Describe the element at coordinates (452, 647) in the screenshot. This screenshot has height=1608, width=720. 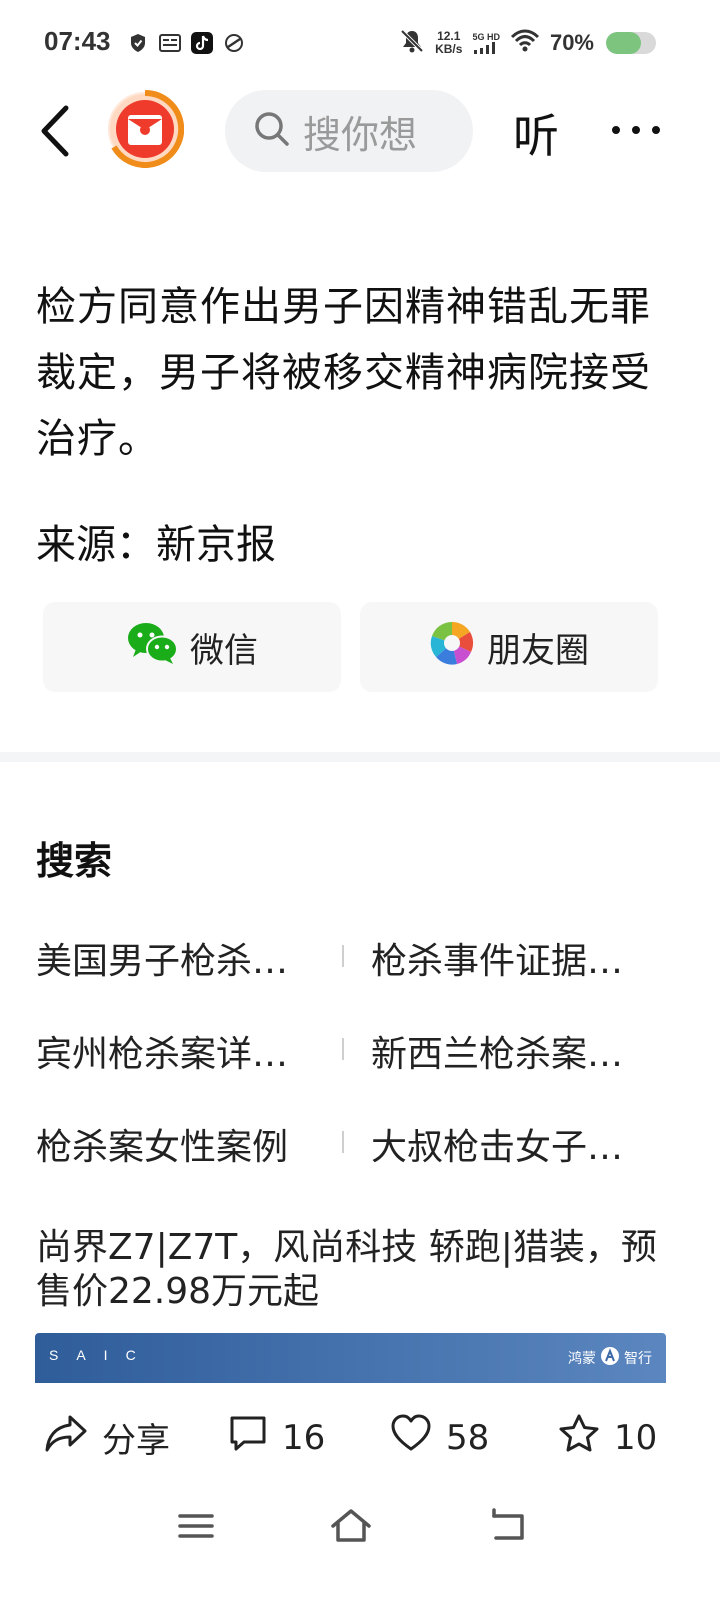
I see `moments-icon` at that location.